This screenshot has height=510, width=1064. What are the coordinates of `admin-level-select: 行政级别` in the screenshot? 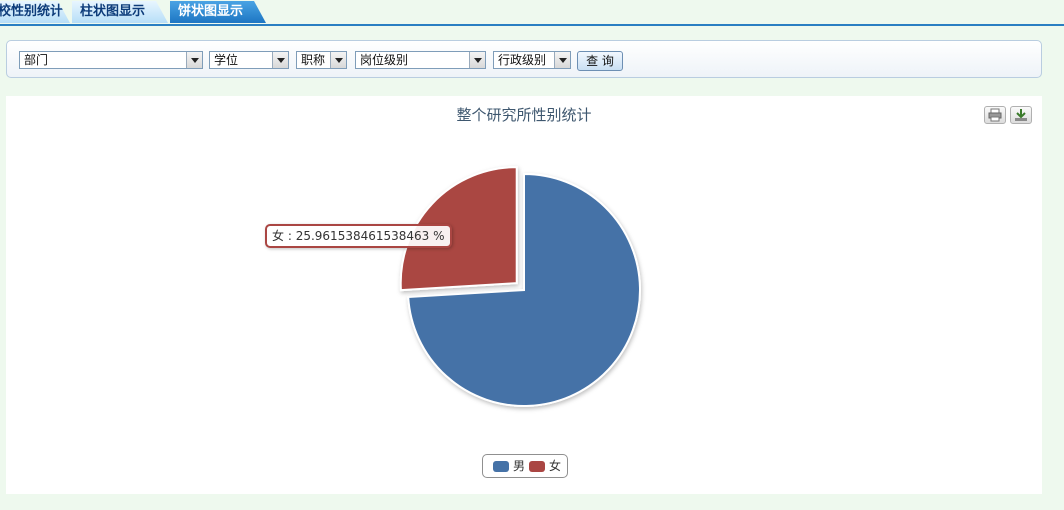 It's located at (532, 60).